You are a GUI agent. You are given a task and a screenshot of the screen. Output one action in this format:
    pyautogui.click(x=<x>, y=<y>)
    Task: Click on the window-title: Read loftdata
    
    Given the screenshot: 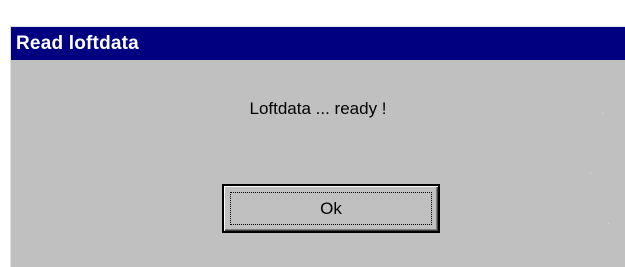 What is the action you would take?
    pyautogui.click(x=77, y=43)
    